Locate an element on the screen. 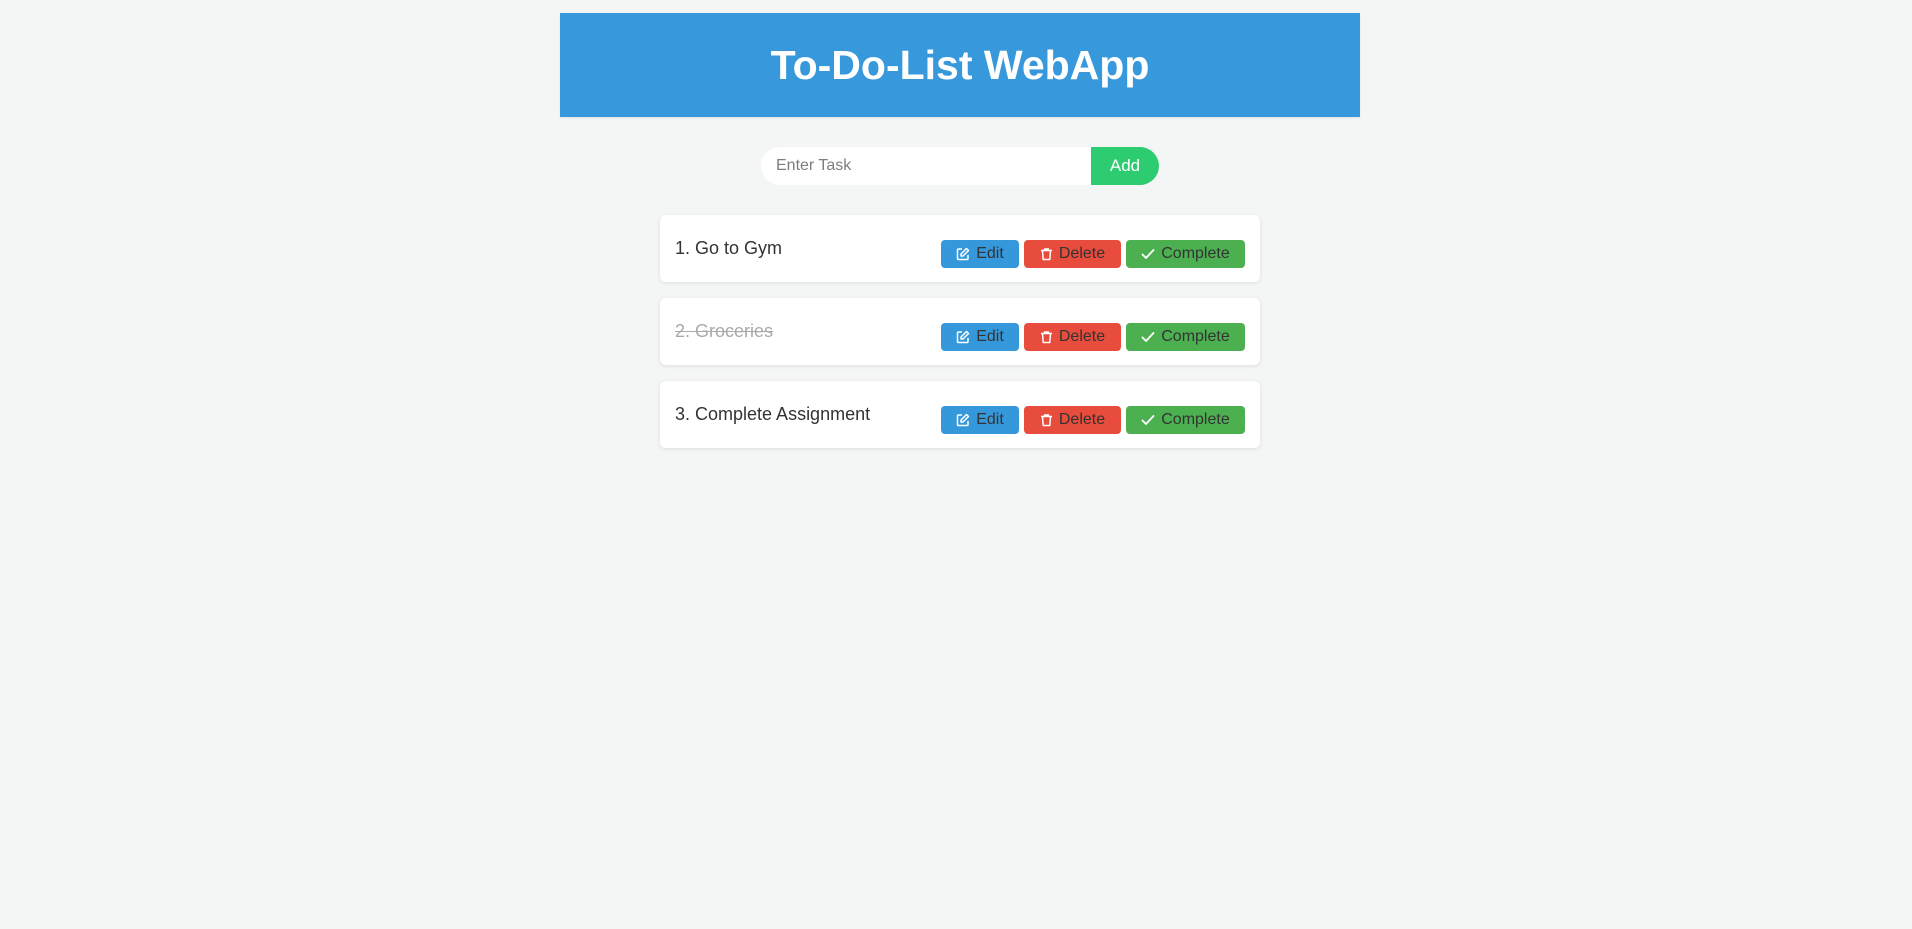 Image resolution: width=1912 pixels, height=929 pixels. app-header: To-Do-List WebApp is located at coordinates (960, 65).